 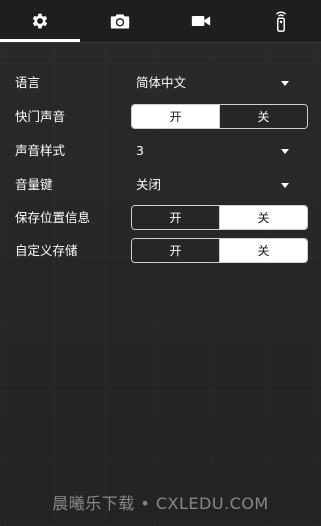 I want to click on setting-row-language: 语言 简体中文, so click(x=160, y=83).